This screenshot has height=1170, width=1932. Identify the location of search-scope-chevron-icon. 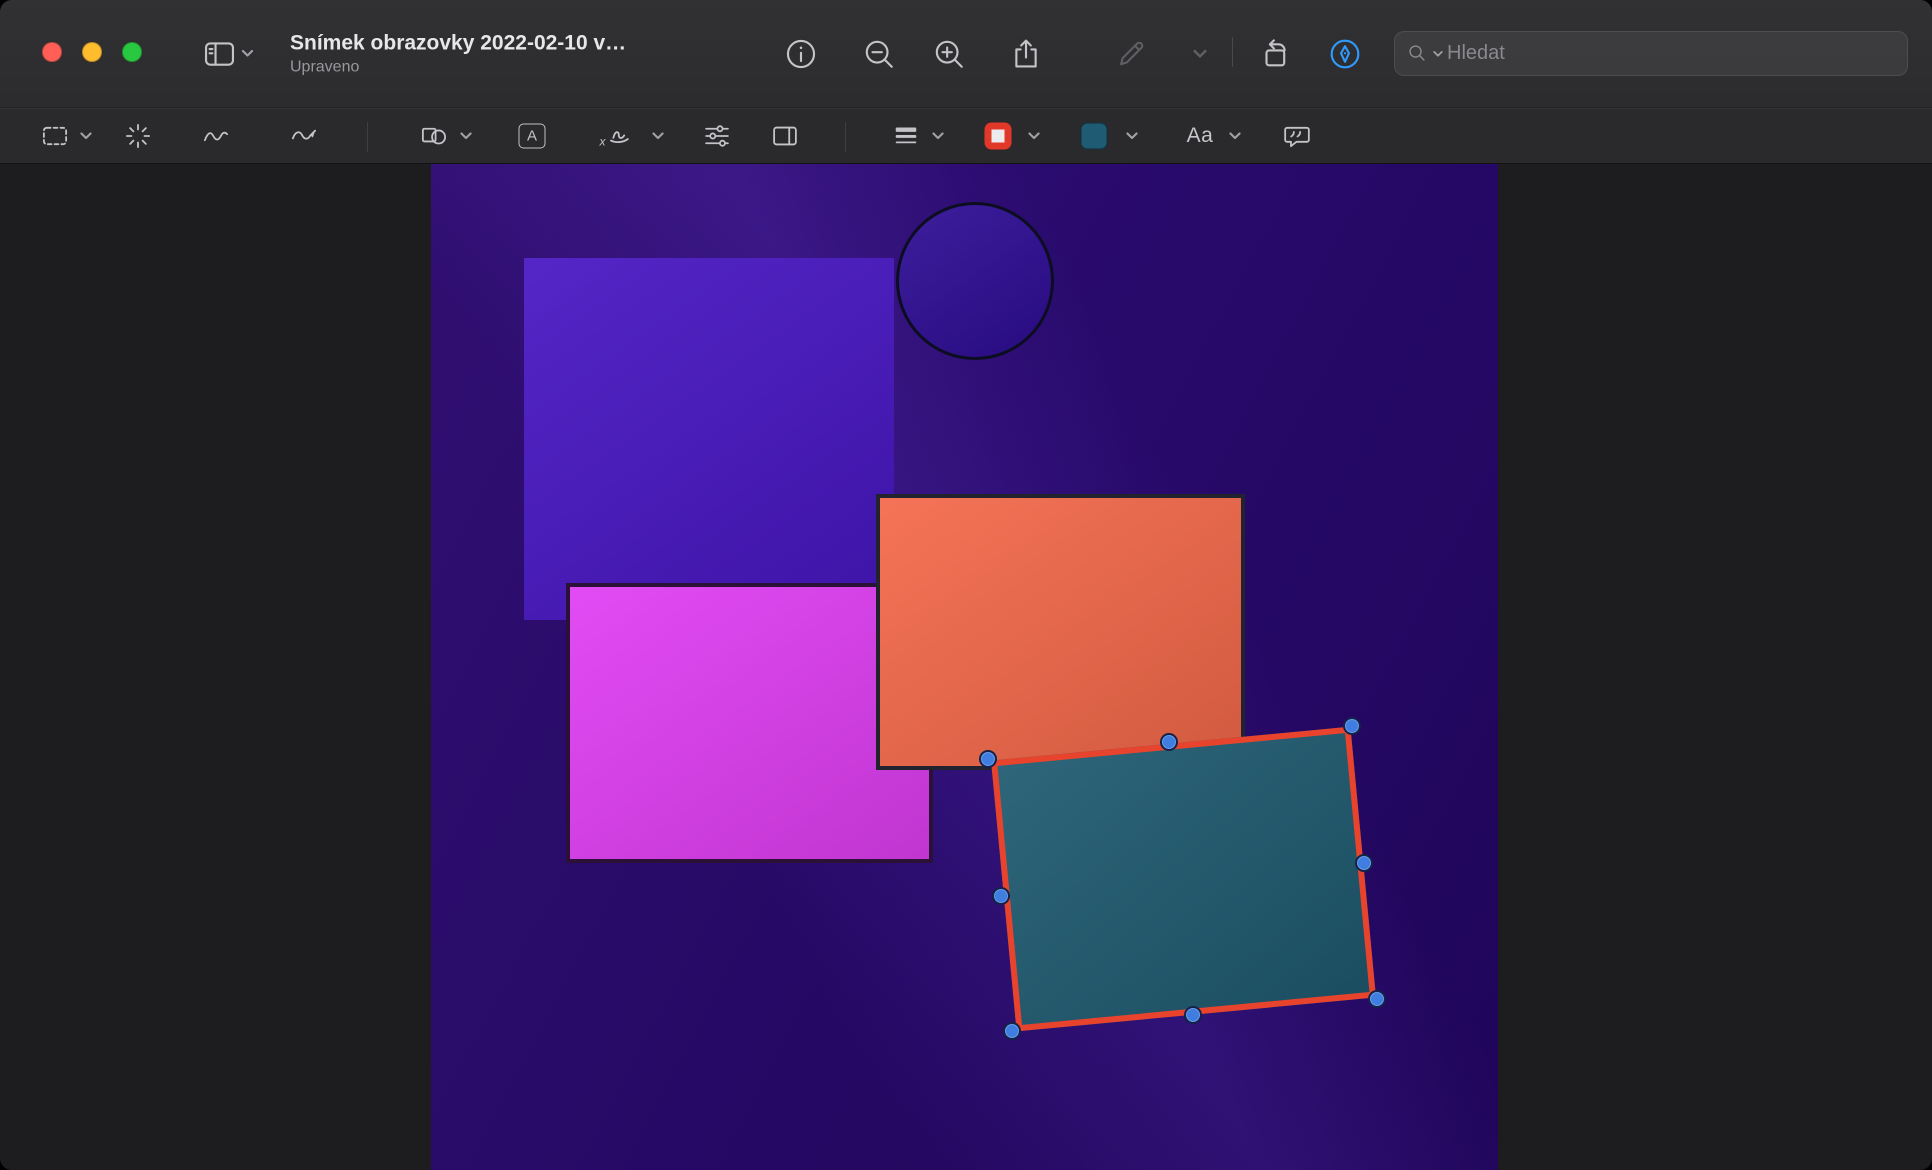
(1438, 54).